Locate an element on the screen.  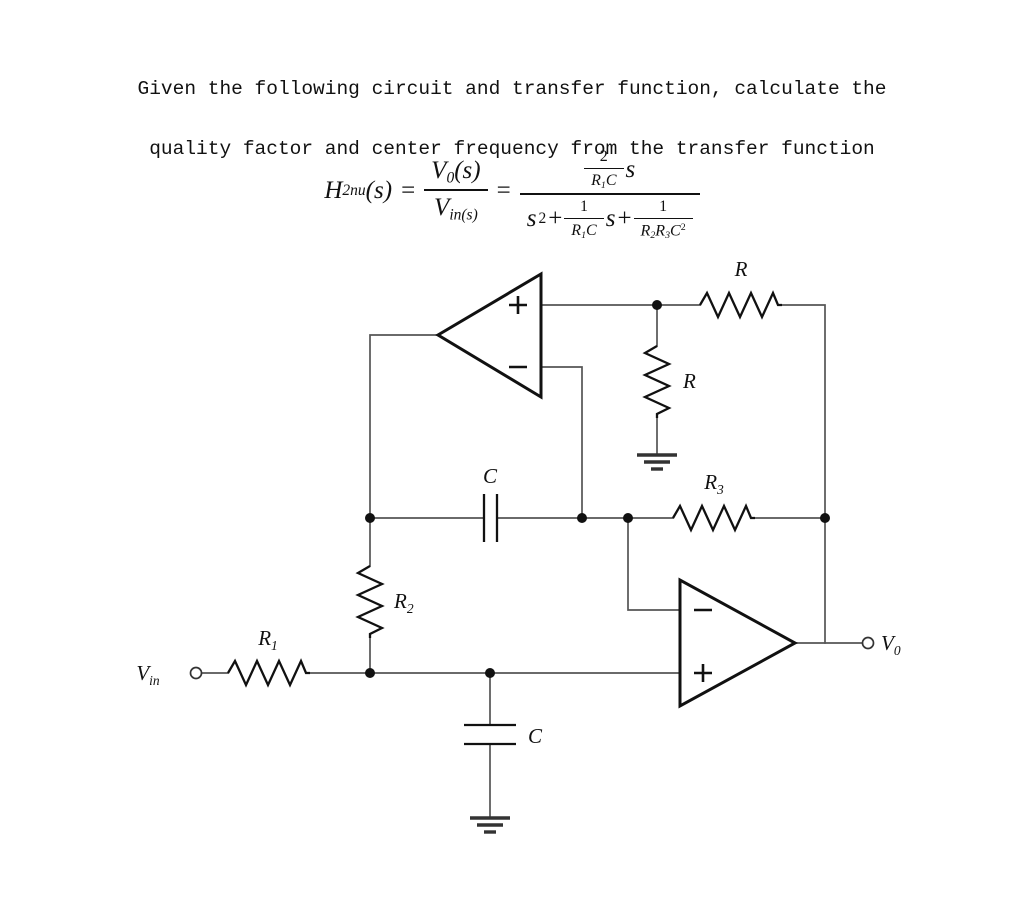
equation-rhs-denominator: s2 + 1 R1C s + 1 R2R3C2 is located at coordinates (610, 218).